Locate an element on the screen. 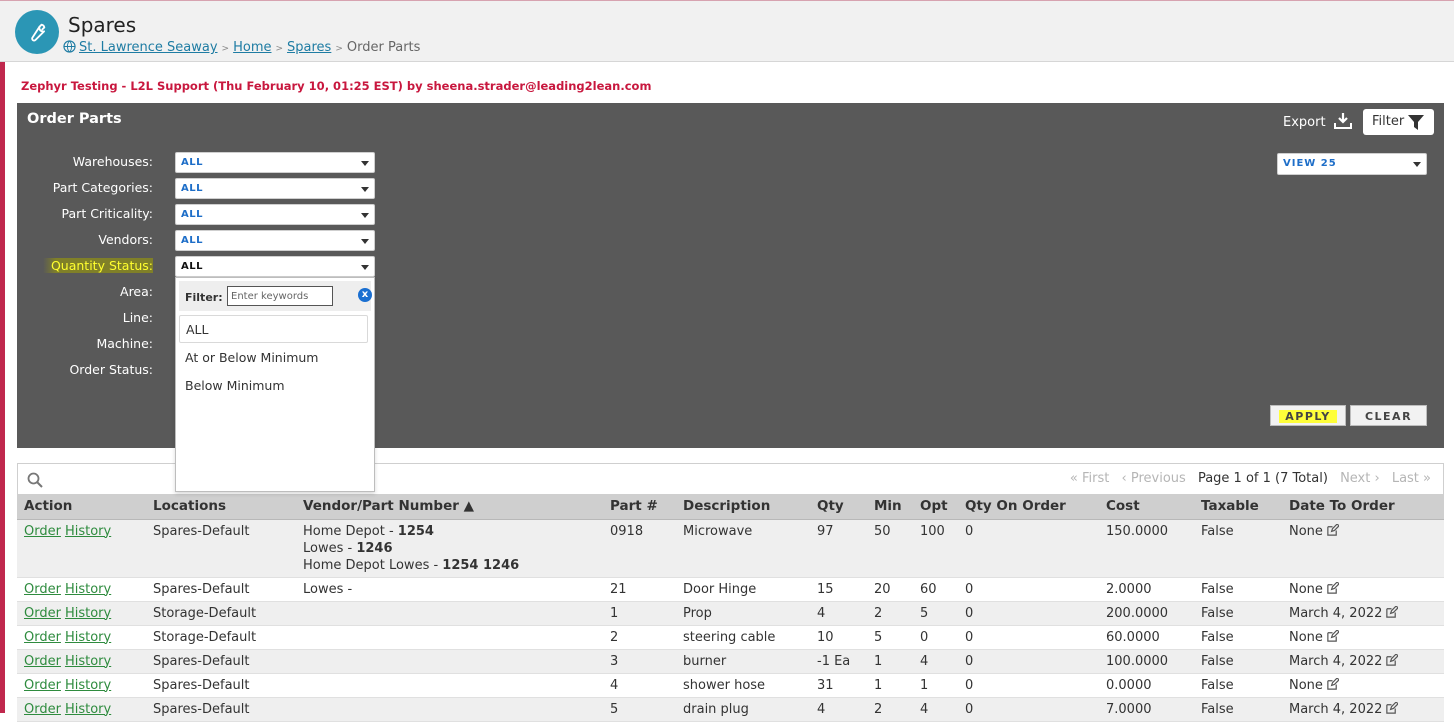 This screenshot has width=1454, height=722. quantity-status-select: ALL is located at coordinates (275, 266).